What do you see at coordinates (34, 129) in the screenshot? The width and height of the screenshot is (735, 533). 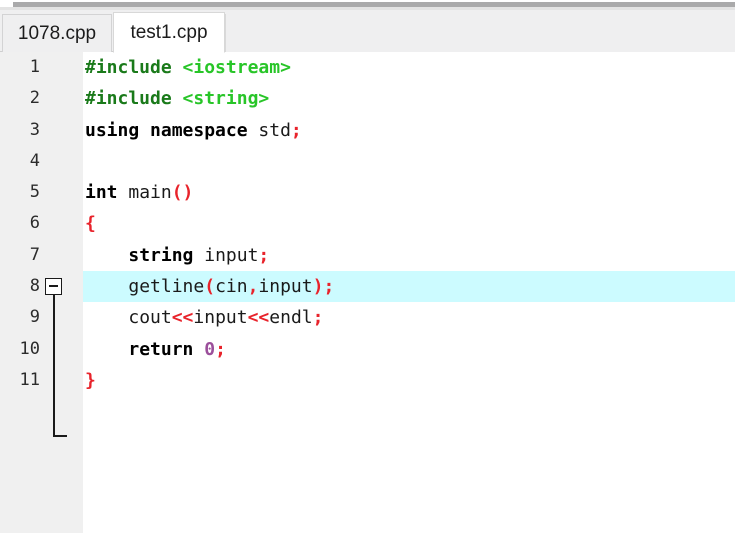 I see `line-number: 3` at bounding box center [34, 129].